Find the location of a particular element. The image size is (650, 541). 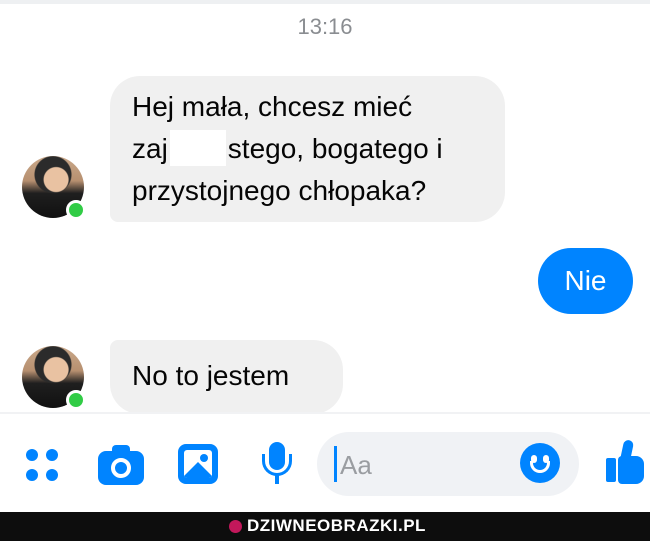

camera-icon is located at coordinates (121, 465).